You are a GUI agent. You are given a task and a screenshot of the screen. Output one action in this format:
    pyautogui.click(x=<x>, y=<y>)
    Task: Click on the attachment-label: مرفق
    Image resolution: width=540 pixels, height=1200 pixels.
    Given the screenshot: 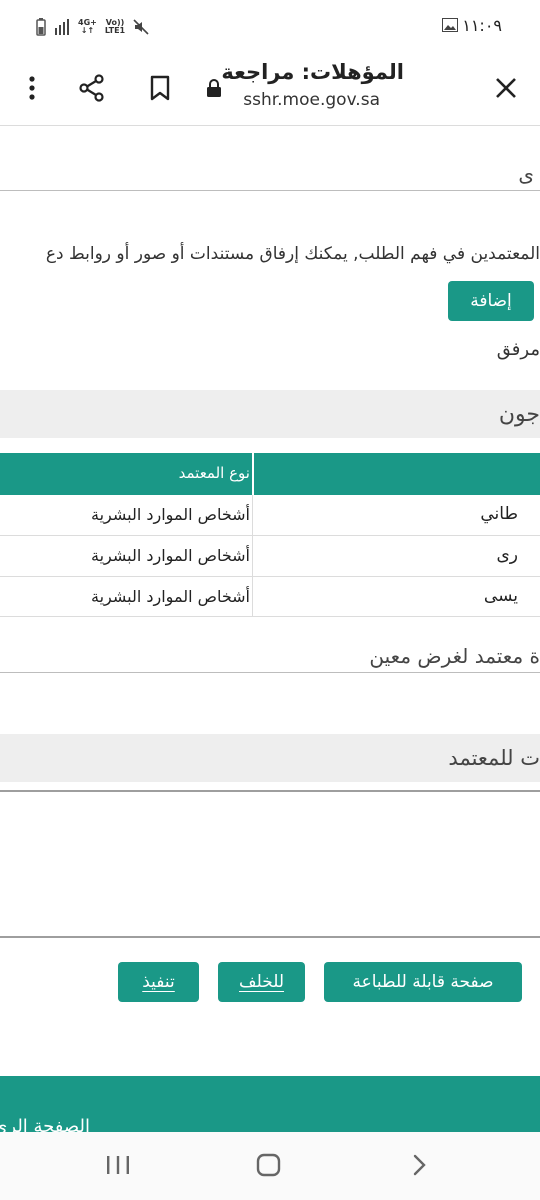 What is the action you would take?
    pyautogui.click(x=518, y=349)
    